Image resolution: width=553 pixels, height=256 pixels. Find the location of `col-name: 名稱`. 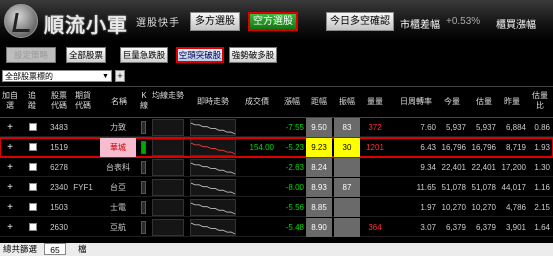

col-name: 名稱 is located at coordinates (119, 102).